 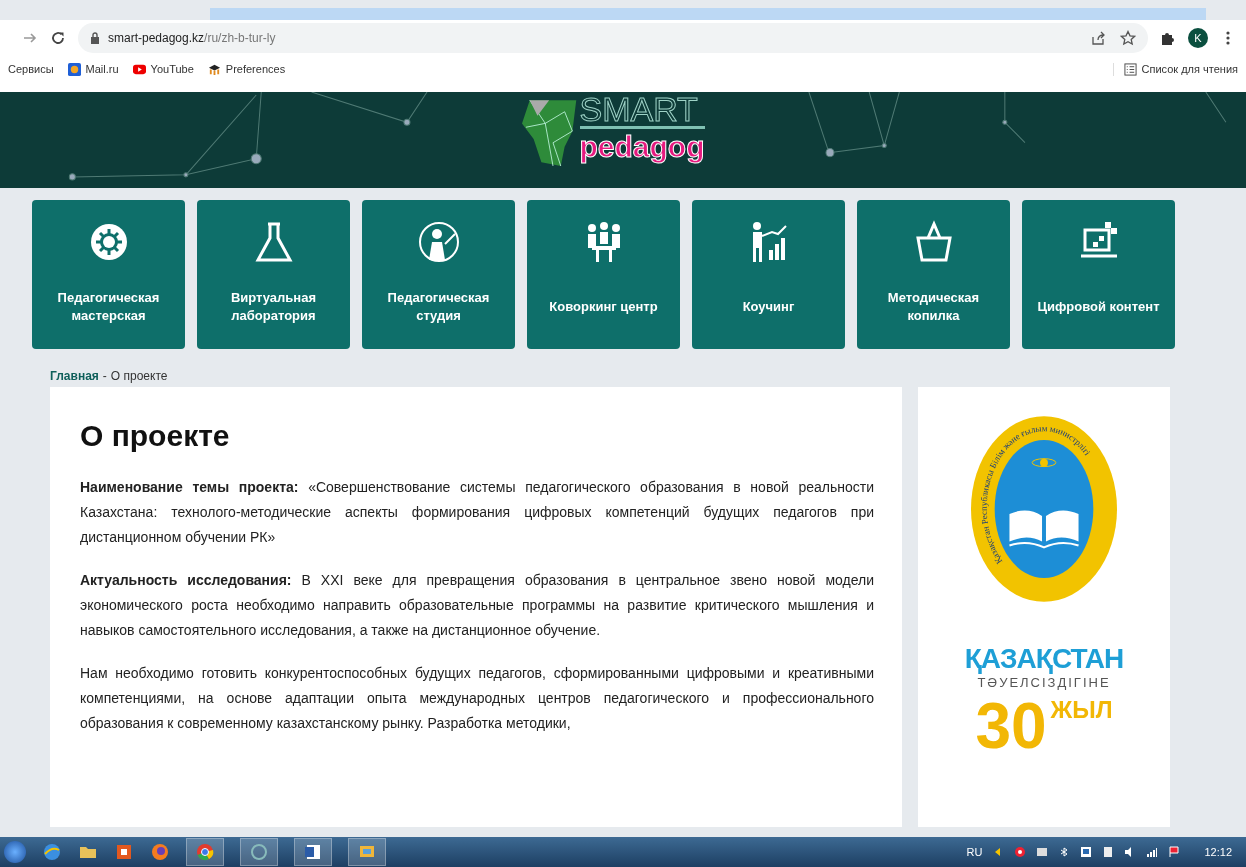 What do you see at coordinates (31, 69) in the screenshot?
I see `bookmark-item: Сервисы` at bounding box center [31, 69].